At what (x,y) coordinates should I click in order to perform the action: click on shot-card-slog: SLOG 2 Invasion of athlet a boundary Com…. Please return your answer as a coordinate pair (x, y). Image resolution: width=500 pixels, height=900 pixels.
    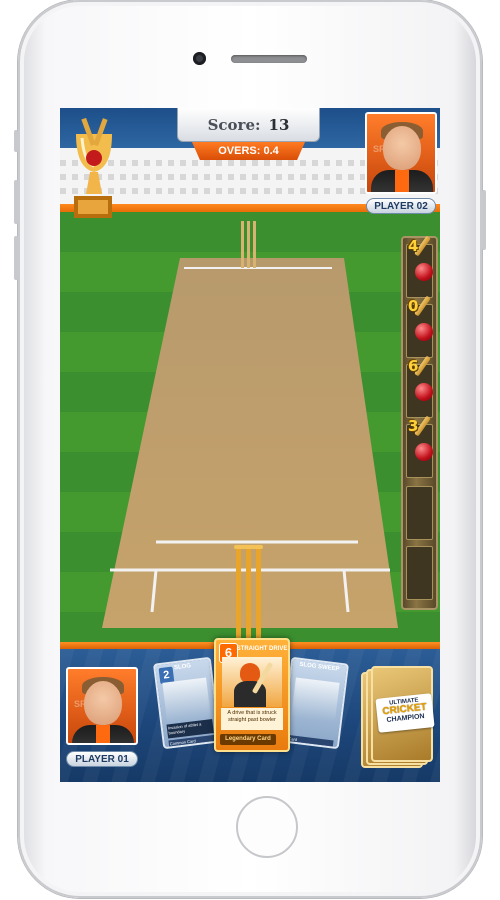
    Looking at the image, I should click on (187, 703).